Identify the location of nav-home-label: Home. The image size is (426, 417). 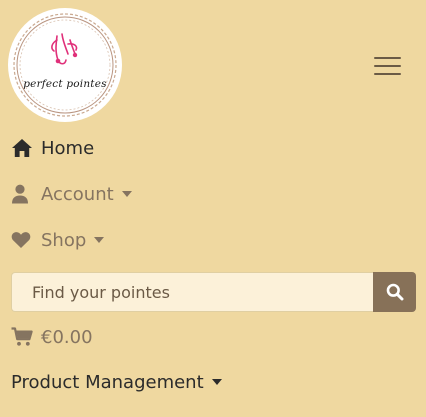
(68, 148).